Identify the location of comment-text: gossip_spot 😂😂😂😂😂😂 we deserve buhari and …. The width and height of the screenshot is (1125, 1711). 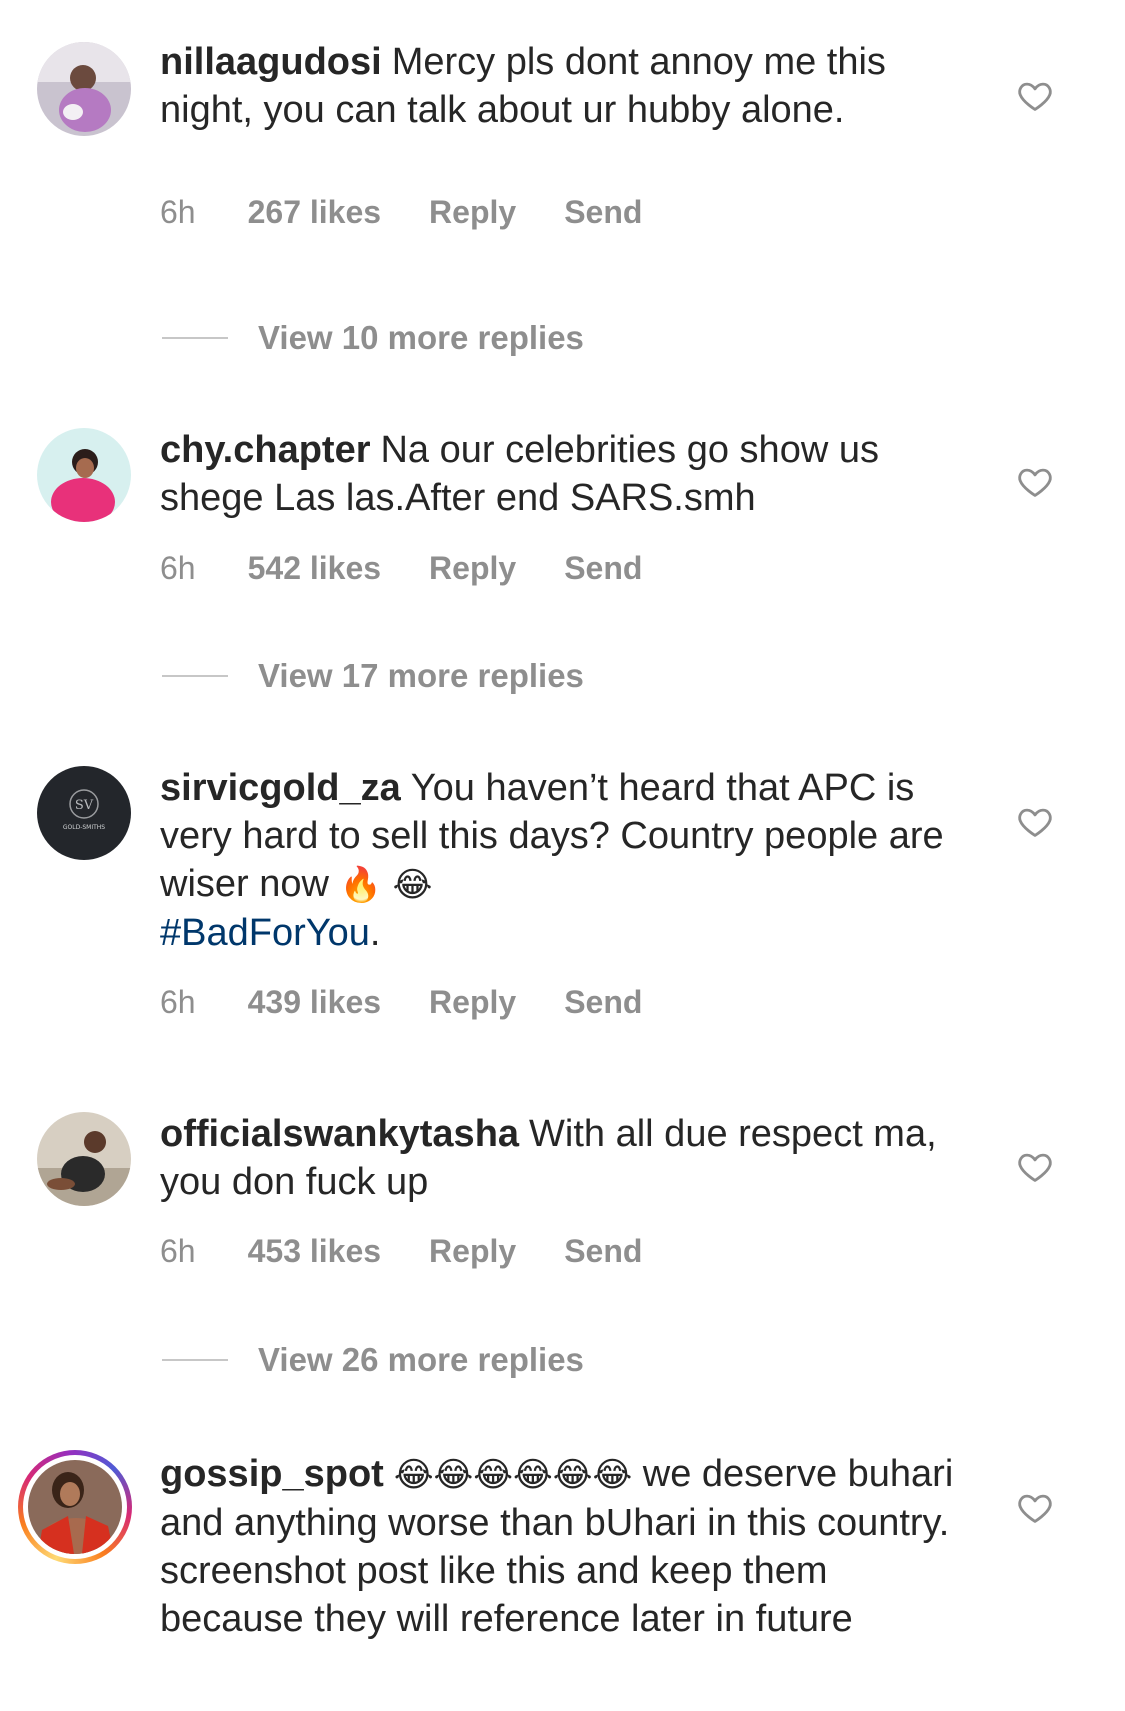
(570, 1546).